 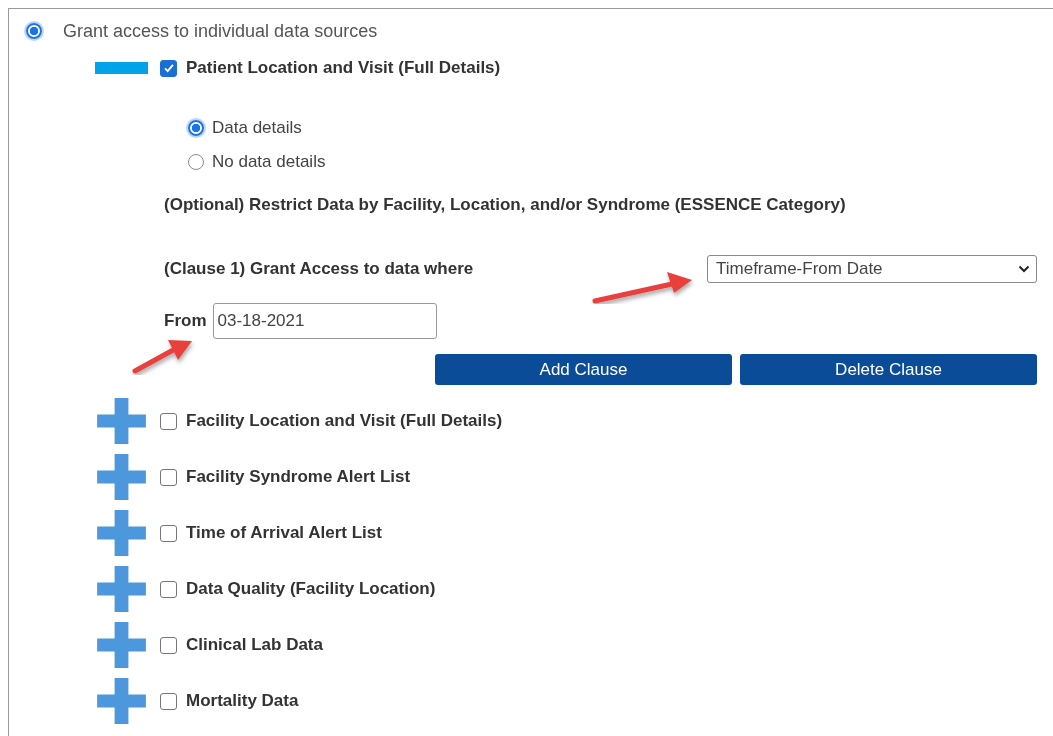 What do you see at coordinates (298, 477) in the screenshot?
I see `source-label: Facility Syndrome Alert List` at bounding box center [298, 477].